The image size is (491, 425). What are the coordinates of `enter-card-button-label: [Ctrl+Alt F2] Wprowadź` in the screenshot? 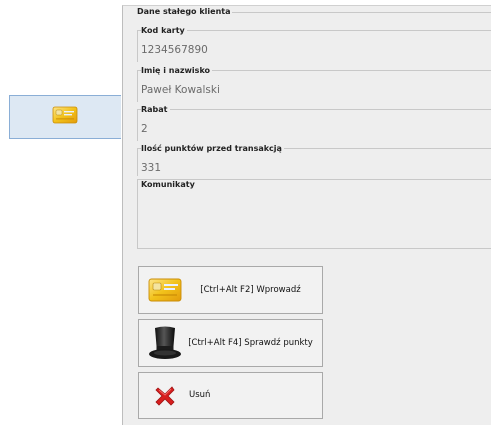 It's located at (250, 289).